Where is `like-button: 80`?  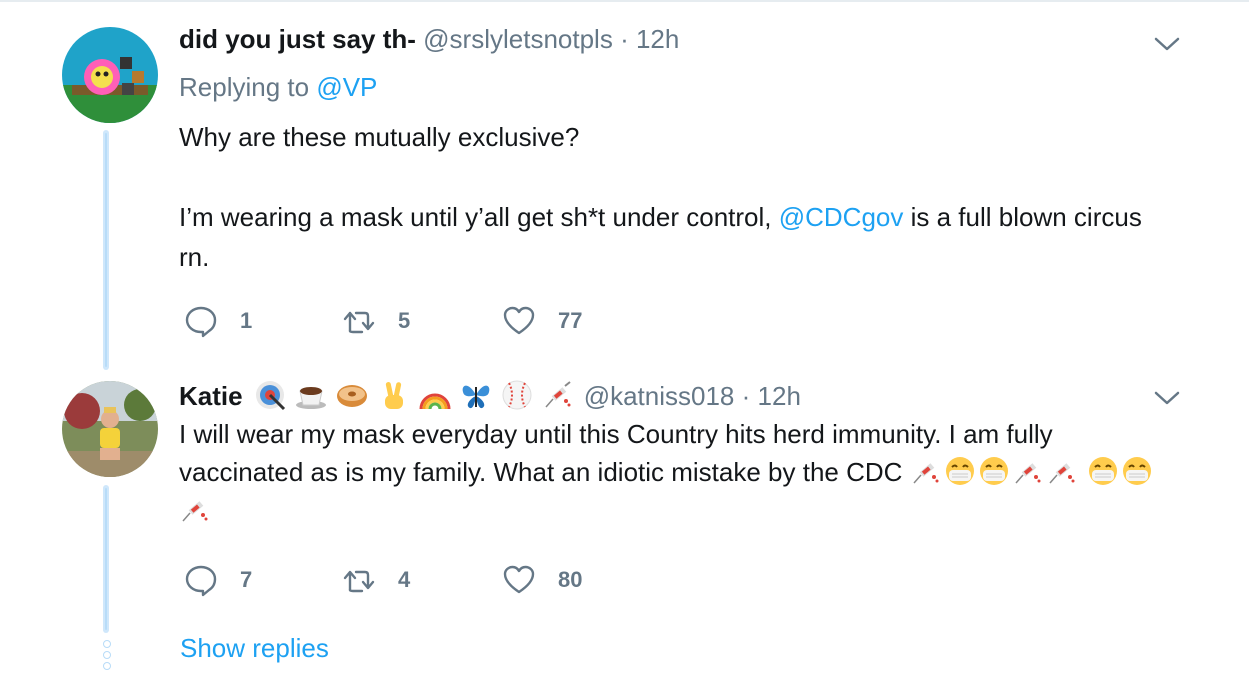 like-button: 80 is located at coordinates (542, 580).